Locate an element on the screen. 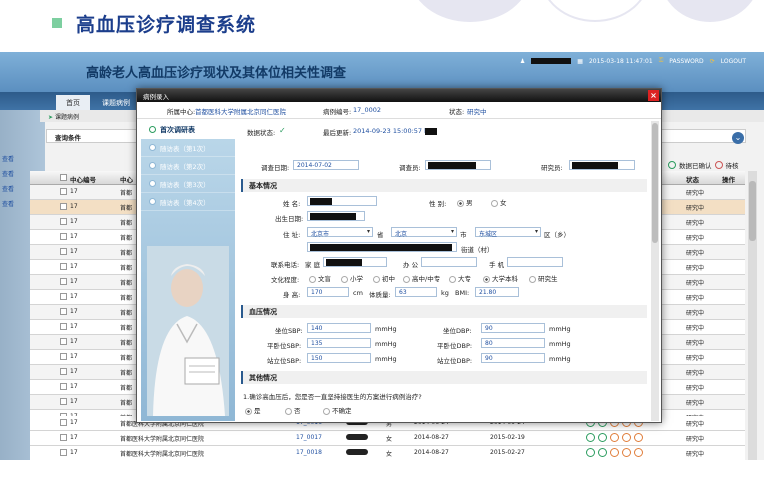 Image resolution: width=771 pixels, height=481 pixels. nav-tab-cases: 课题病例 is located at coordinates (116, 102).